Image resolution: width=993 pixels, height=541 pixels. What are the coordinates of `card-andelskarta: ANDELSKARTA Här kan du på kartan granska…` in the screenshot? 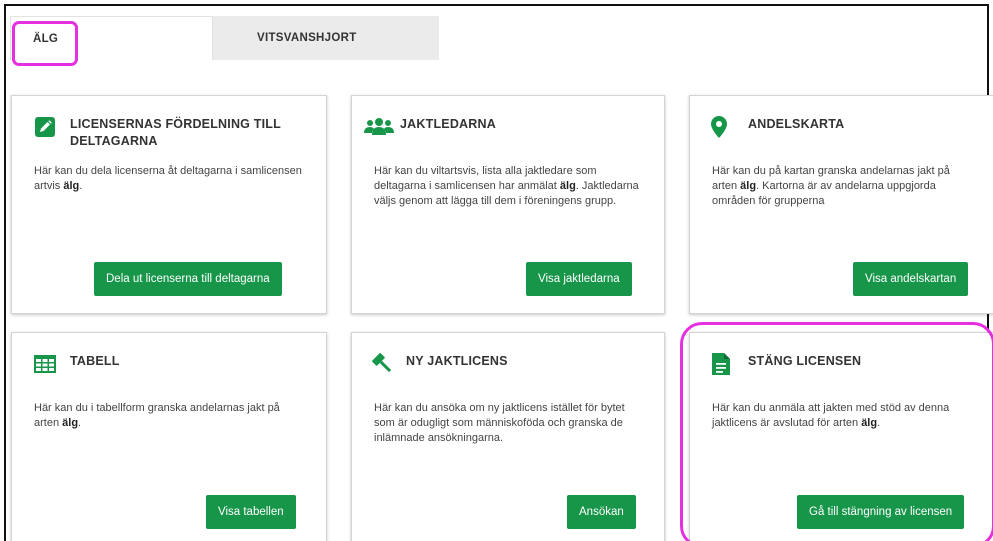 It's located at (841, 204).